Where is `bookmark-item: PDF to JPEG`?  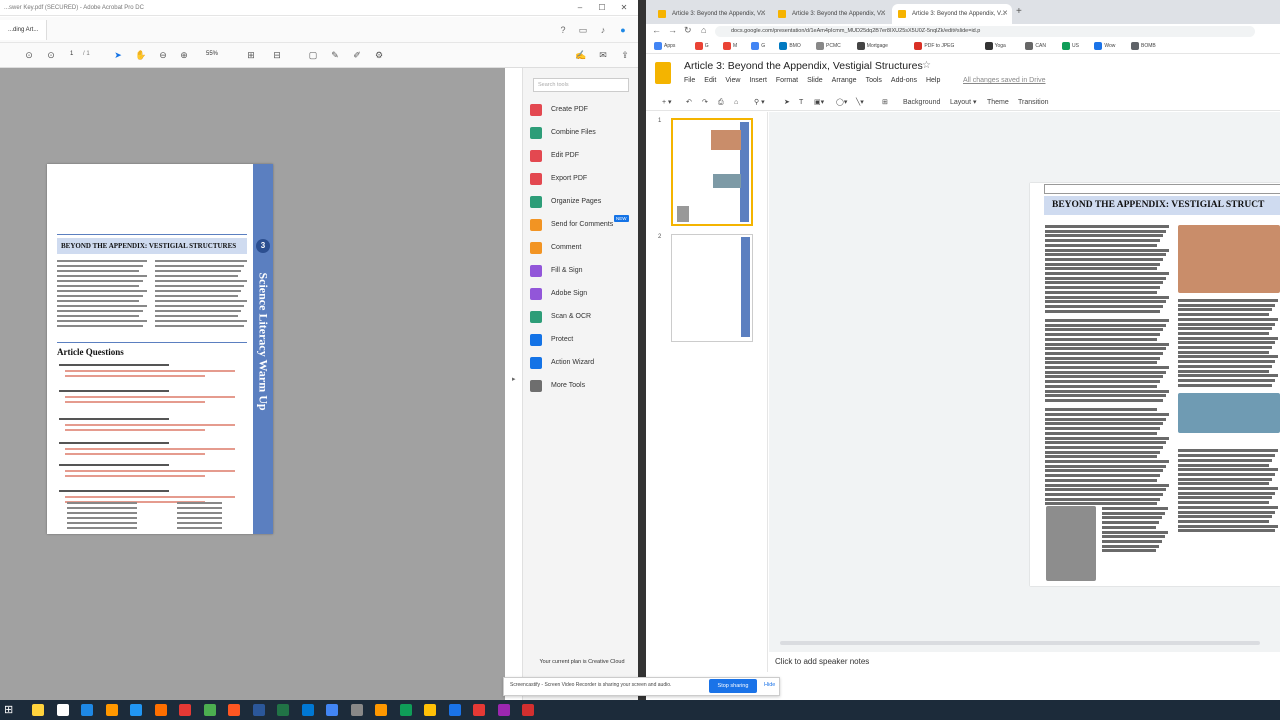
bookmark-item: PDF to JPEG is located at coordinates (934, 46).